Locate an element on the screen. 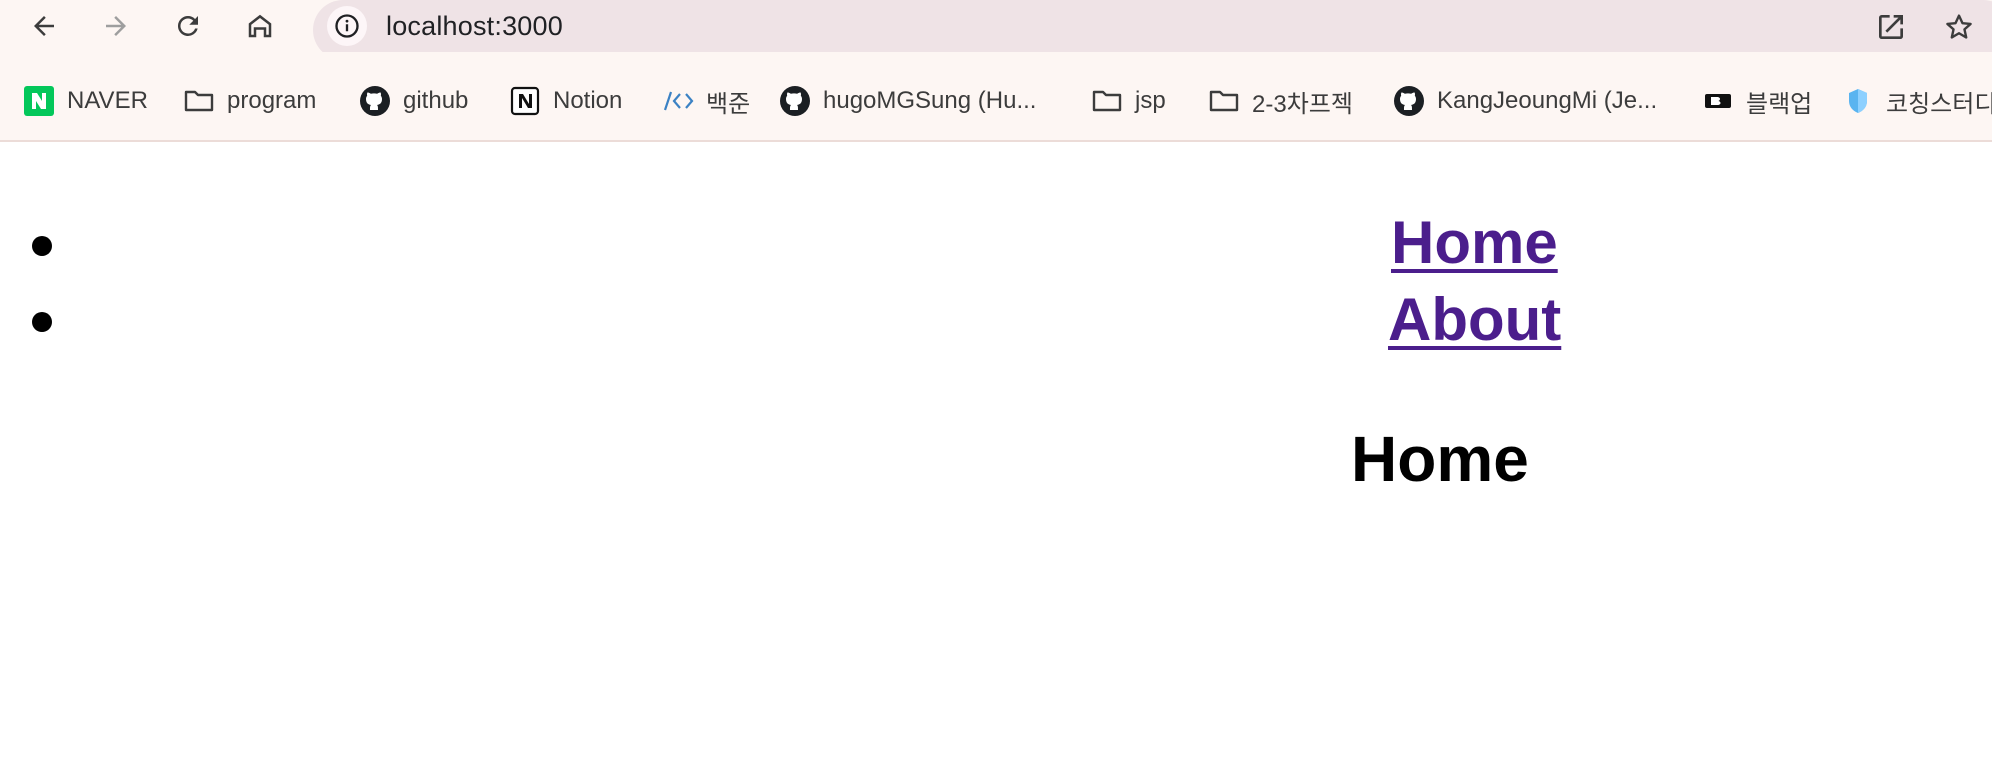  bookmark-naver: NAVER is located at coordinates (85, 101).